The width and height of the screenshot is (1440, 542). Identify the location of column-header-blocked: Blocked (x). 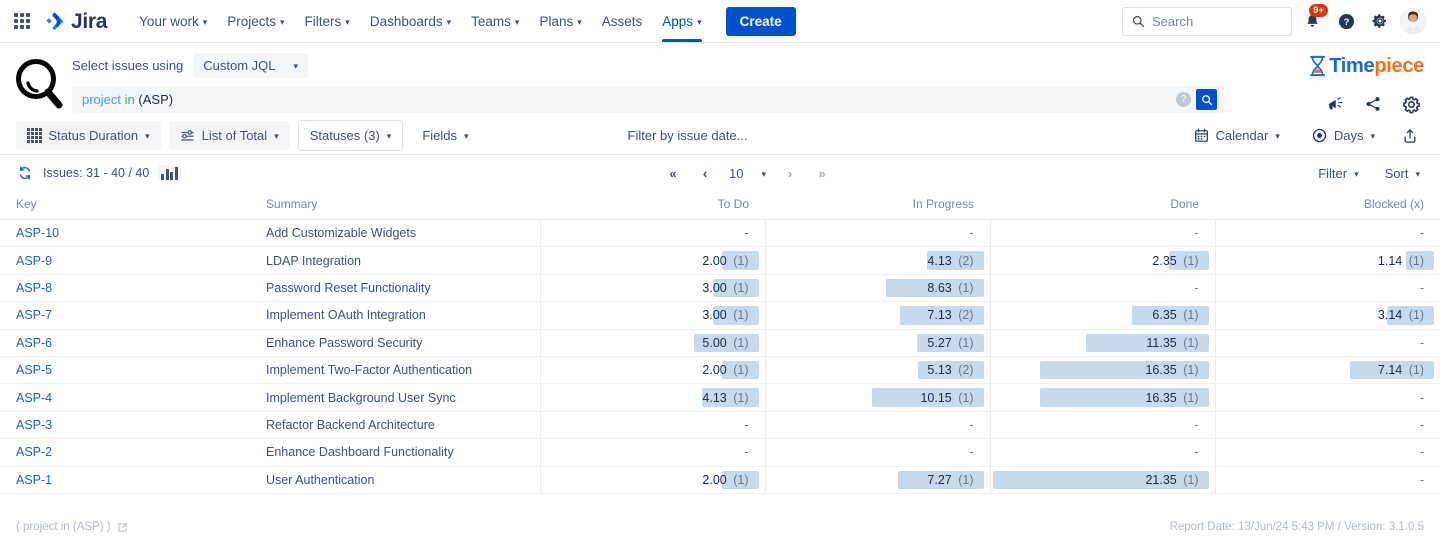
(1327, 205).